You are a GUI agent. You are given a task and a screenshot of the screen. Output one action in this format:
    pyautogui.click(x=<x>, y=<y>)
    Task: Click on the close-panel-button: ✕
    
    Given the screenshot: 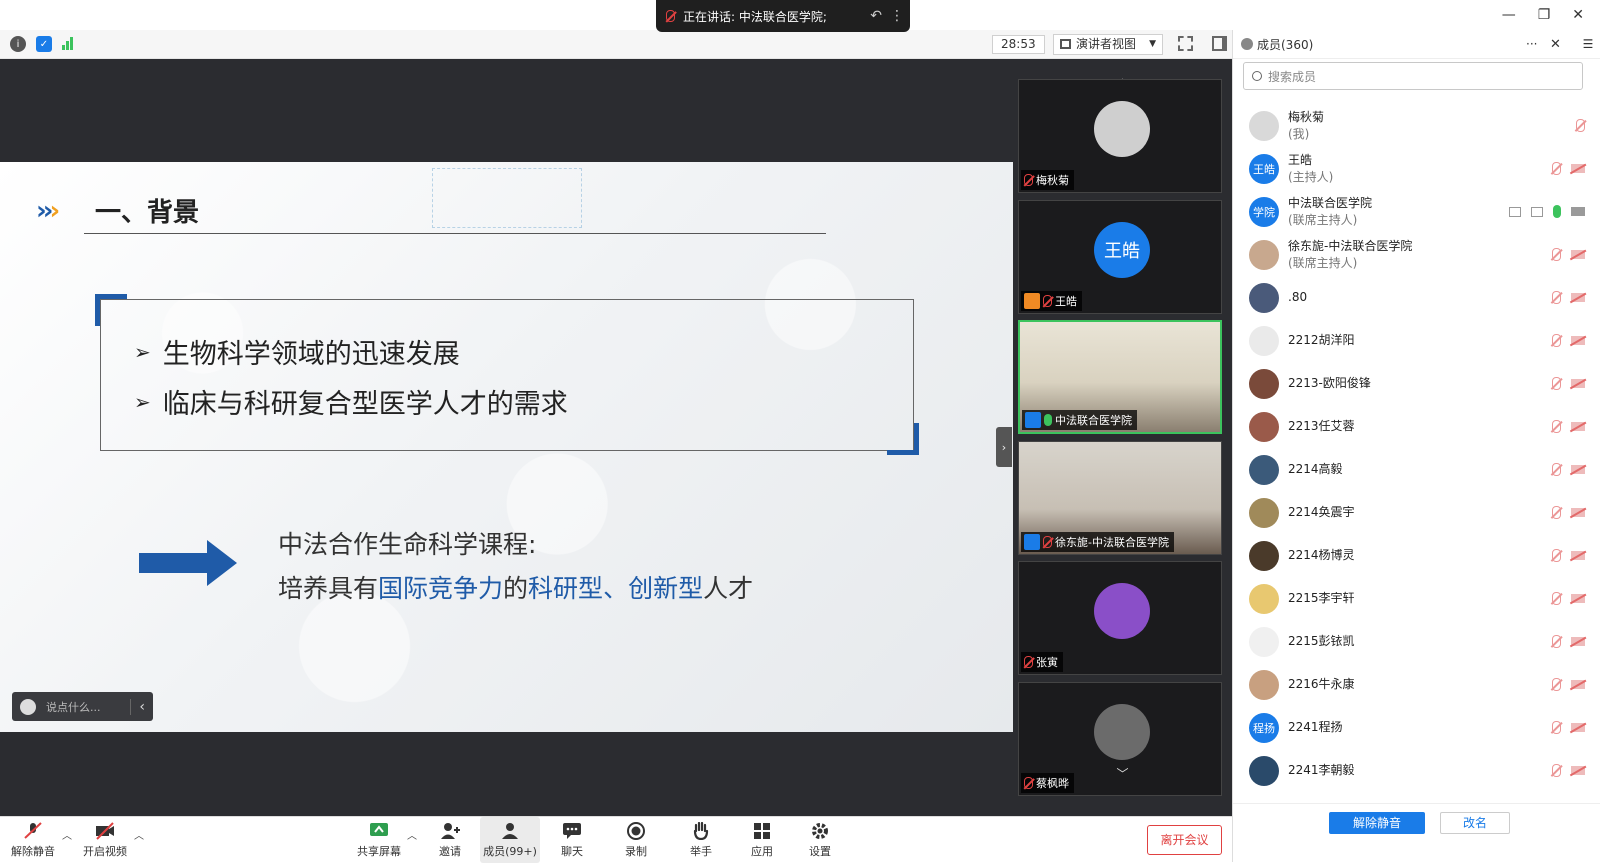 What is the action you would take?
    pyautogui.click(x=1561, y=44)
    